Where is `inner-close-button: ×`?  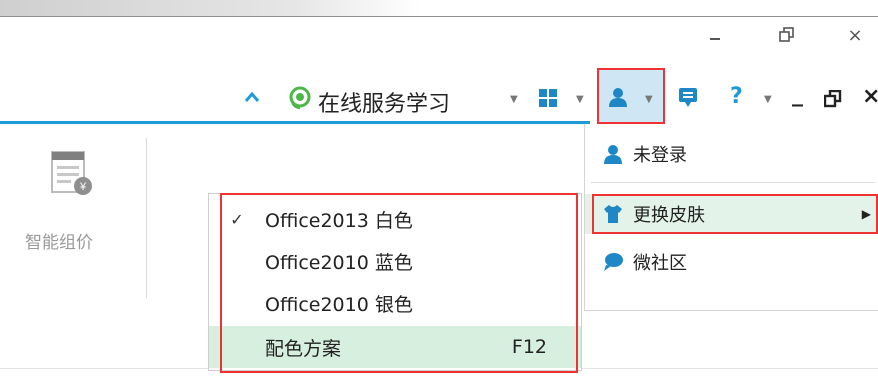 inner-close-button: × is located at coordinates (870, 96).